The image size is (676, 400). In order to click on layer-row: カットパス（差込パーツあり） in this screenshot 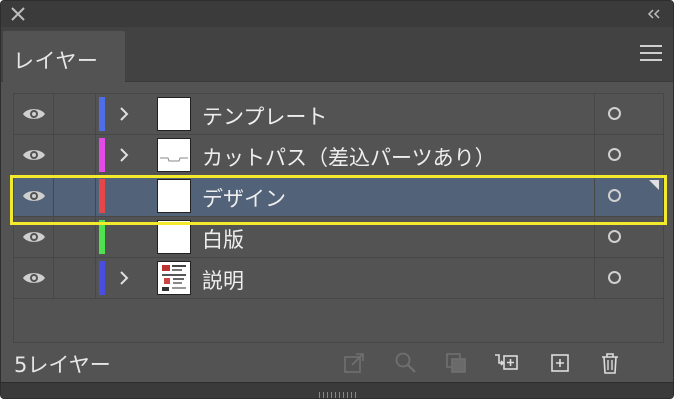, I will do `click(338, 155)`.